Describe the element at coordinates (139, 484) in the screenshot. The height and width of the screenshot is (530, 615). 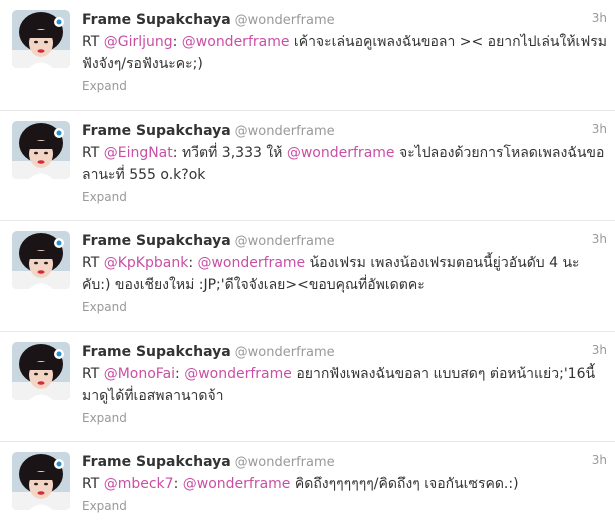
I see `mention-link: @mbeck7` at that location.